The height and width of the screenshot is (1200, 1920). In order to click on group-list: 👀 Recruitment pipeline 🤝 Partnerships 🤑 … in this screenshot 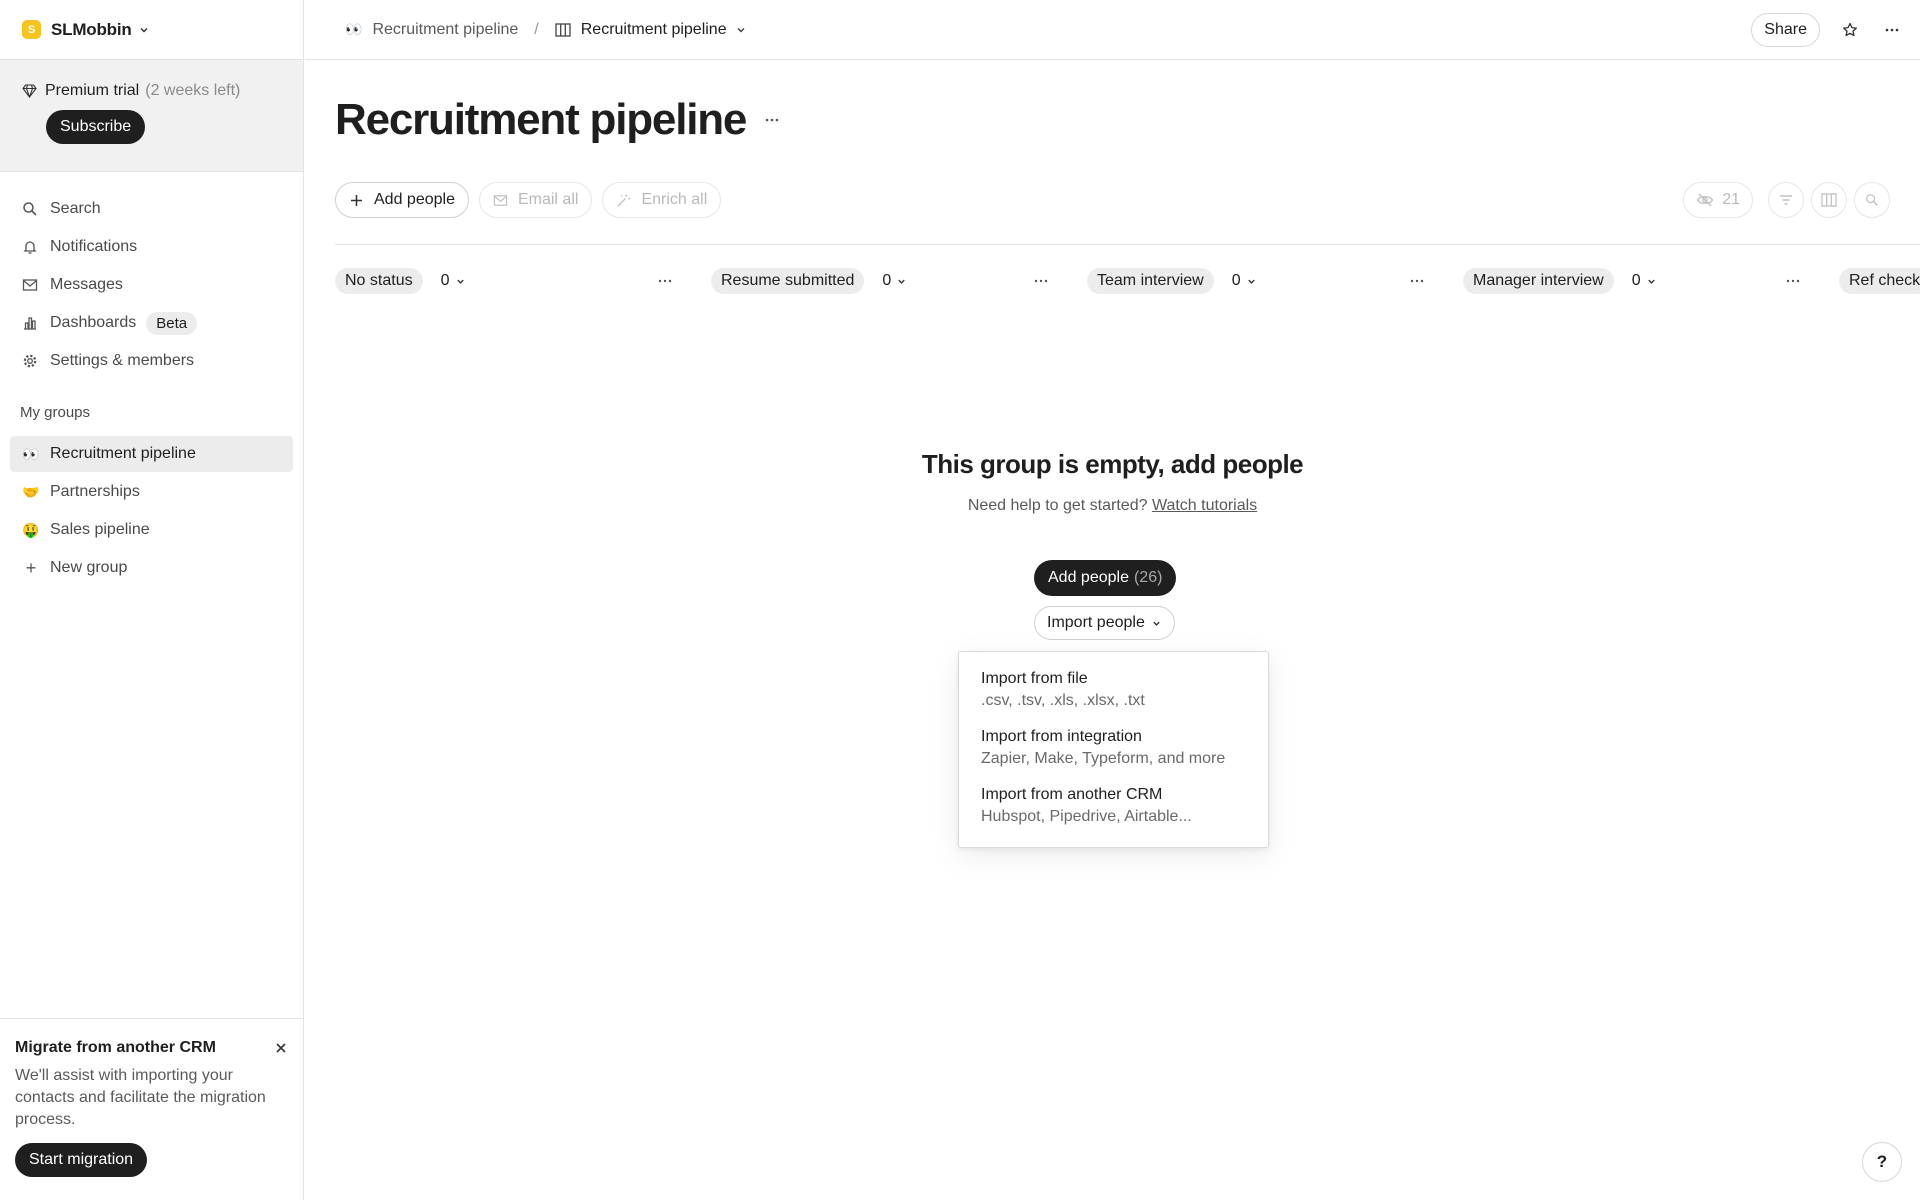, I will do `click(151, 511)`.